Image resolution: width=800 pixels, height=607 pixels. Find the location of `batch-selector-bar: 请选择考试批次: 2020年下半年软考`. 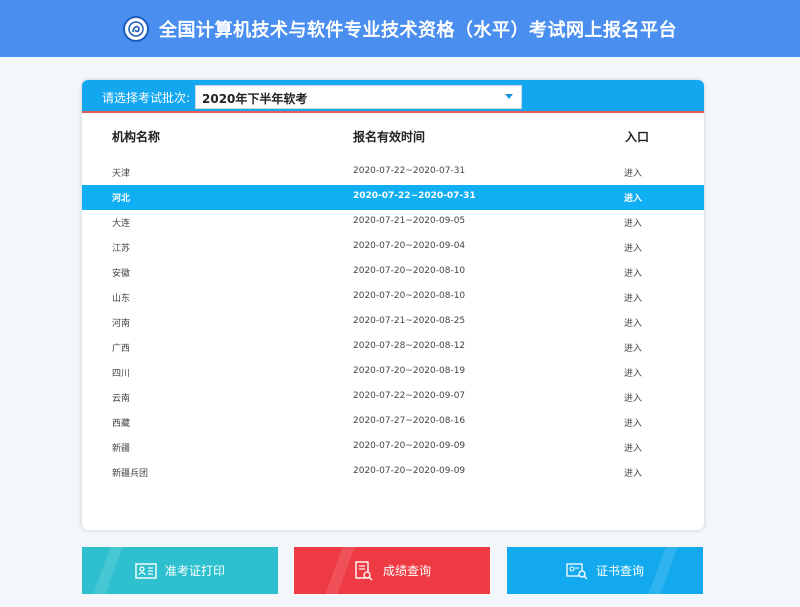

batch-selector-bar: 请选择考试批次: 2020年下半年软考 is located at coordinates (393, 96).